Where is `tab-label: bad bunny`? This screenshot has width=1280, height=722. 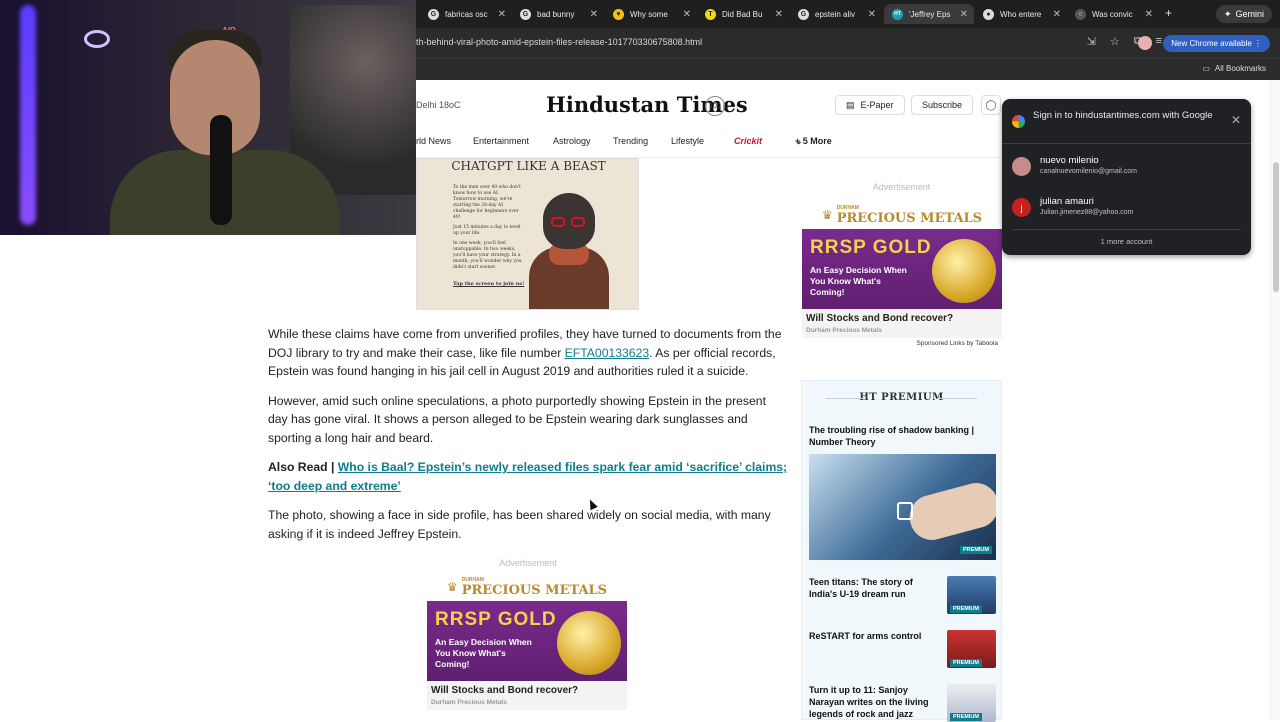 tab-label: bad bunny is located at coordinates (556, 14).